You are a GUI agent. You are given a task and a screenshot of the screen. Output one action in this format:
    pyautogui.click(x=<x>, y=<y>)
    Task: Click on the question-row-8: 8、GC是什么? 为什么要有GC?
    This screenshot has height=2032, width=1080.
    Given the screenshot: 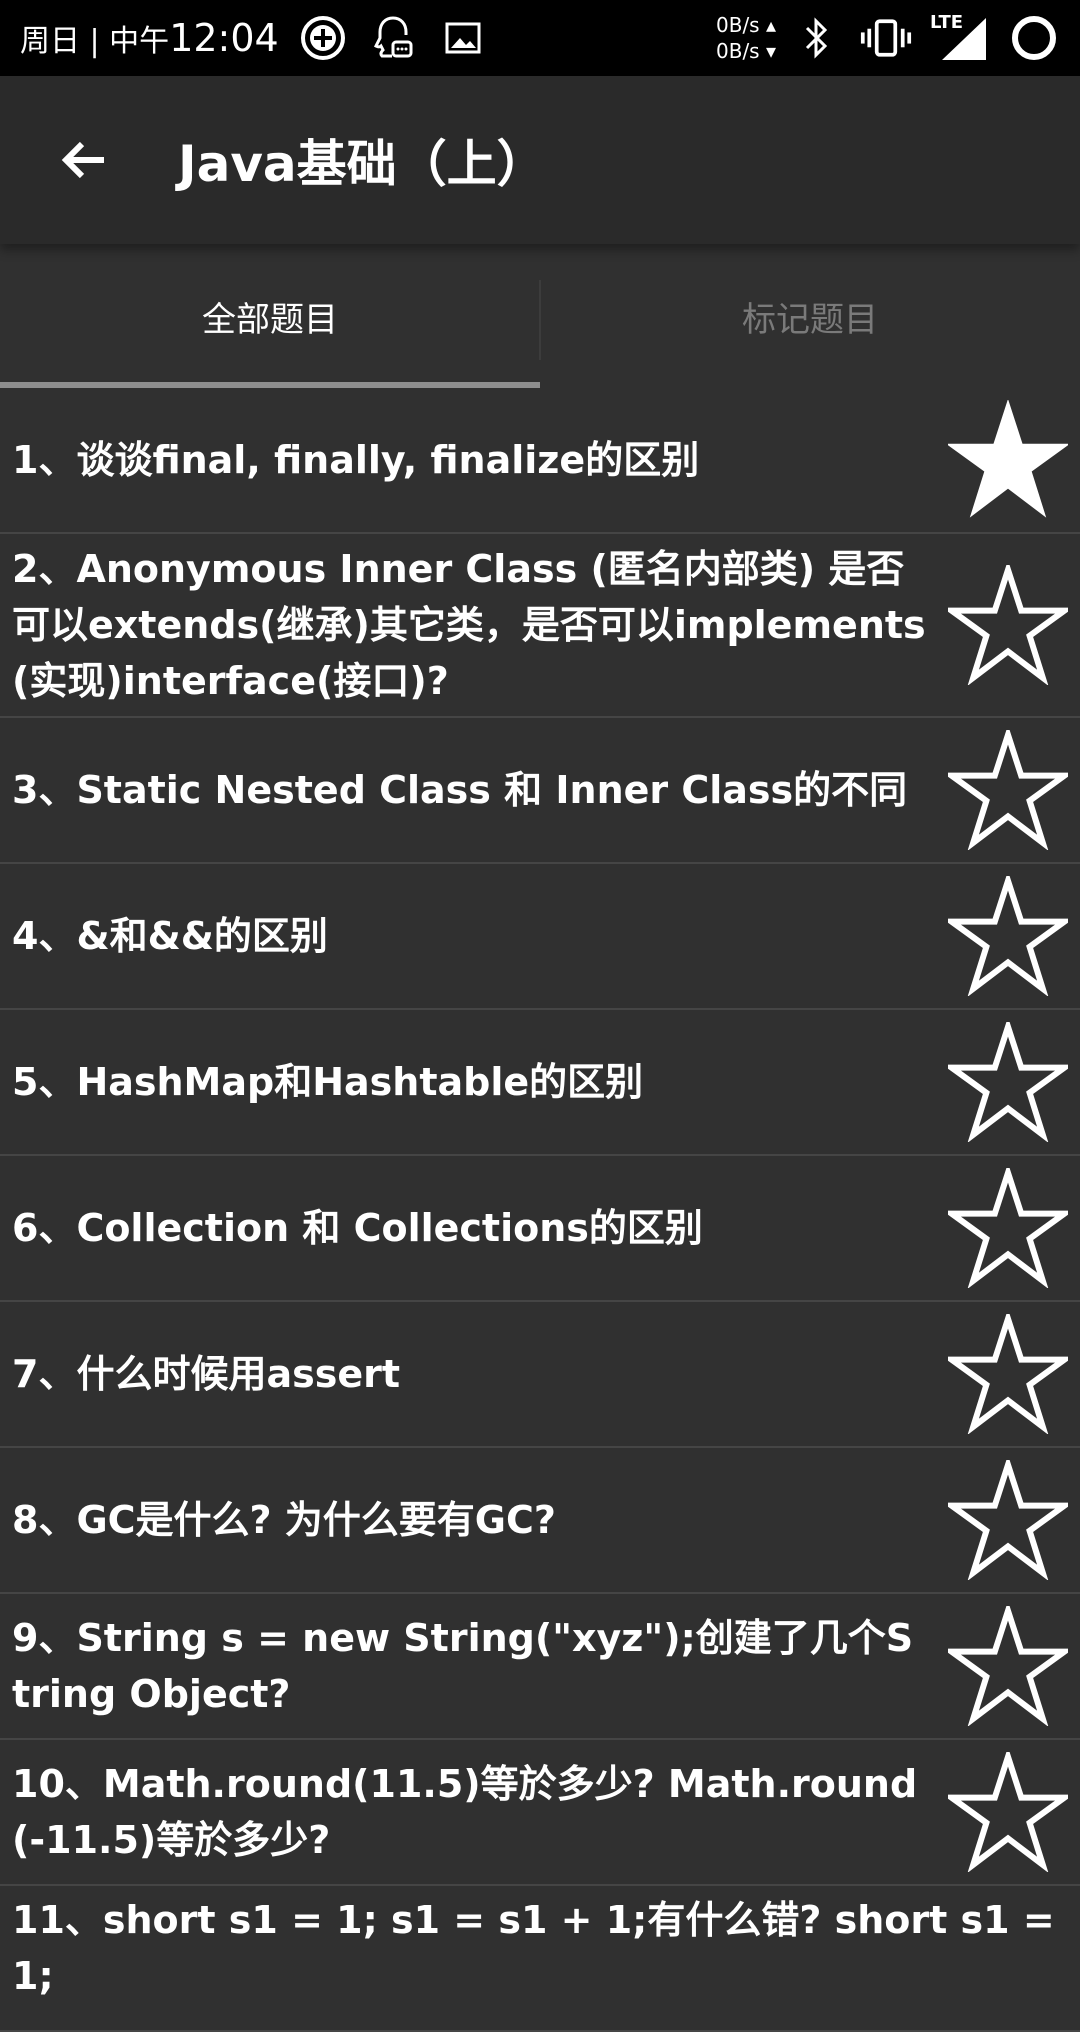 What is the action you would take?
    pyautogui.click(x=540, y=1521)
    